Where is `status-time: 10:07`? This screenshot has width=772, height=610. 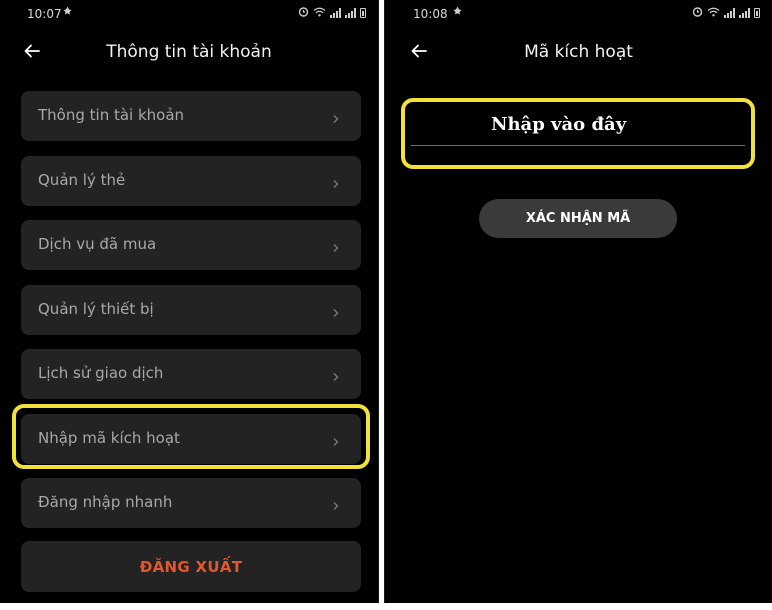
status-time: 10:07 is located at coordinates (44, 14).